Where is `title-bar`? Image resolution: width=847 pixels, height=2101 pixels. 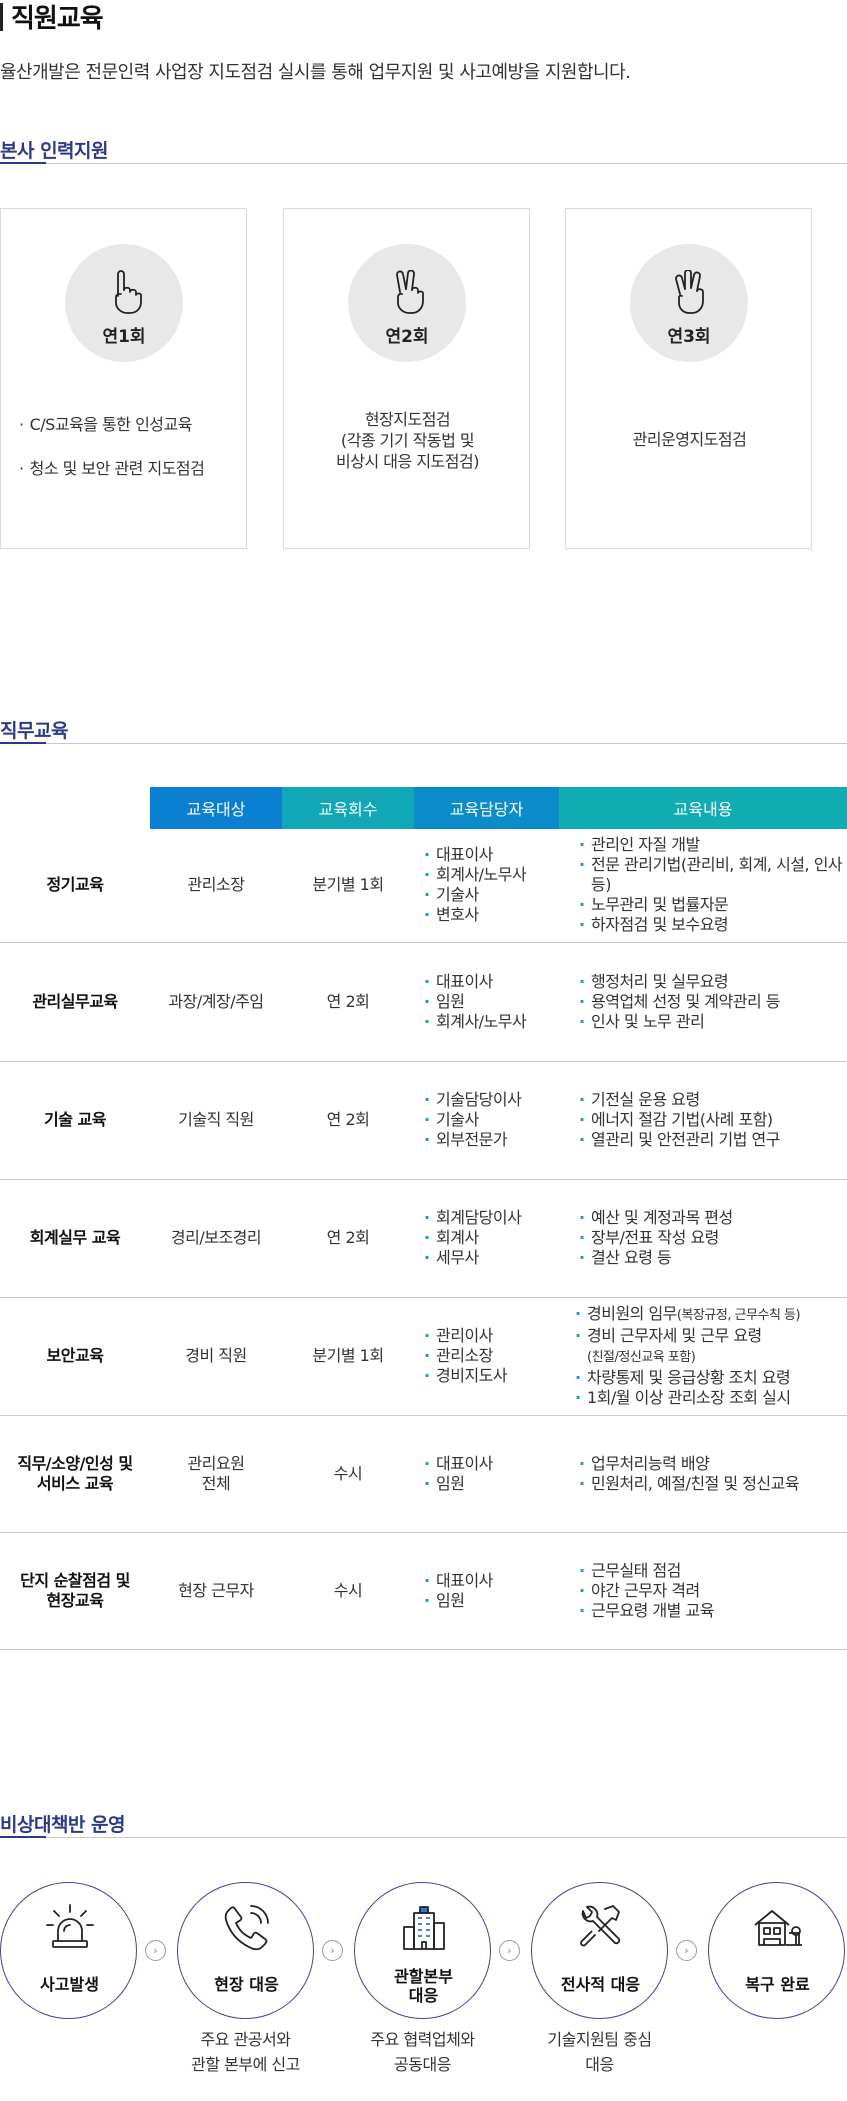
title-bar is located at coordinates (1, 16).